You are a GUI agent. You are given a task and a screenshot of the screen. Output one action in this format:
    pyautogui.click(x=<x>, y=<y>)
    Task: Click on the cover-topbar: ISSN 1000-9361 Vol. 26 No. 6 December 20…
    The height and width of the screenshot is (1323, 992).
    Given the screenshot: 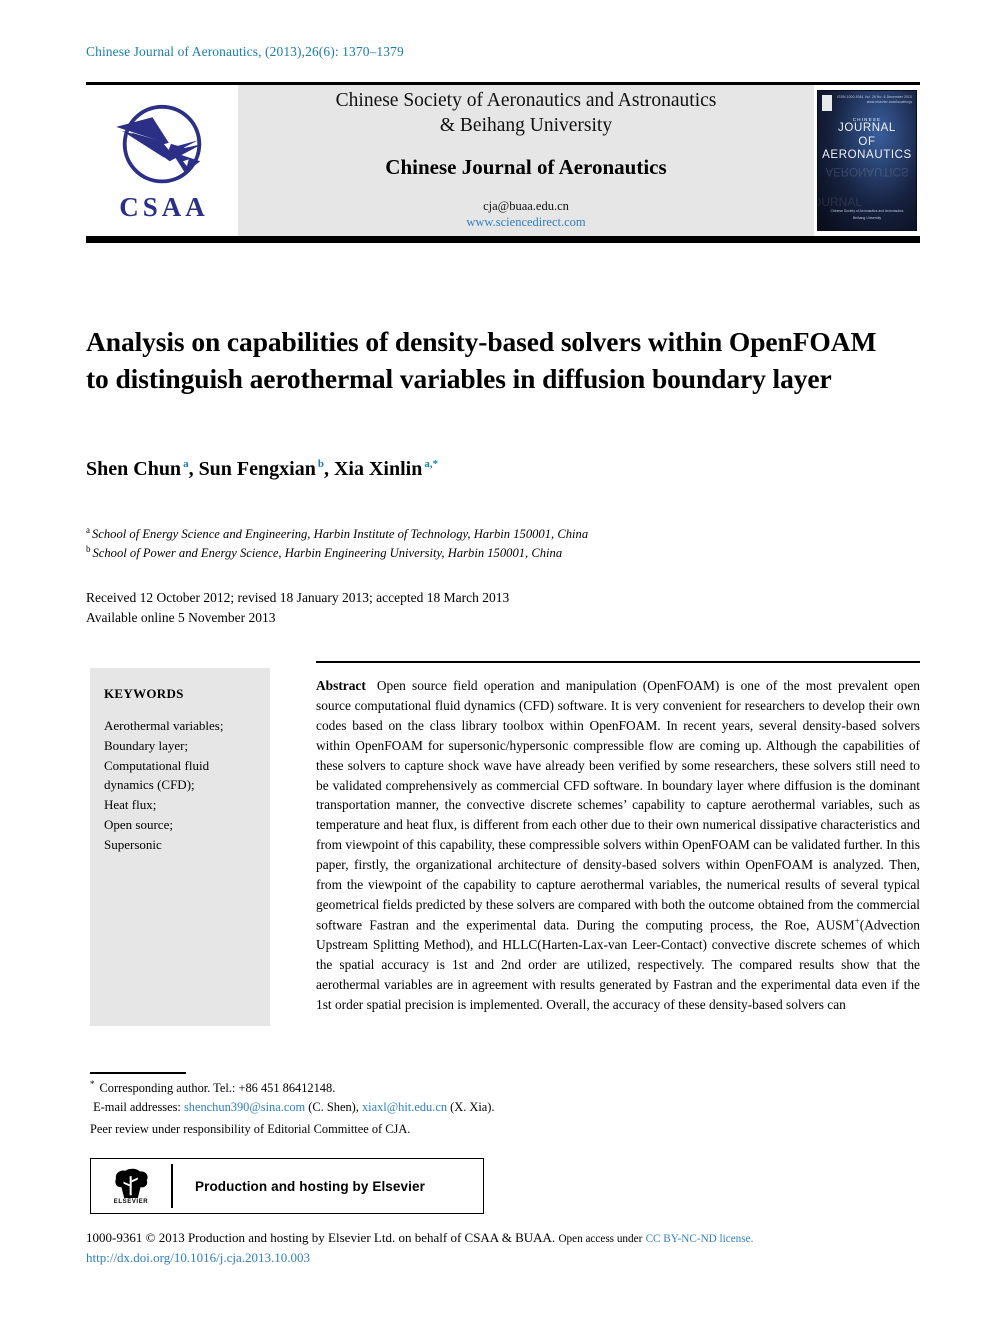 What is the action you would take?
    pyautogui.click(x=867, y=104)
    